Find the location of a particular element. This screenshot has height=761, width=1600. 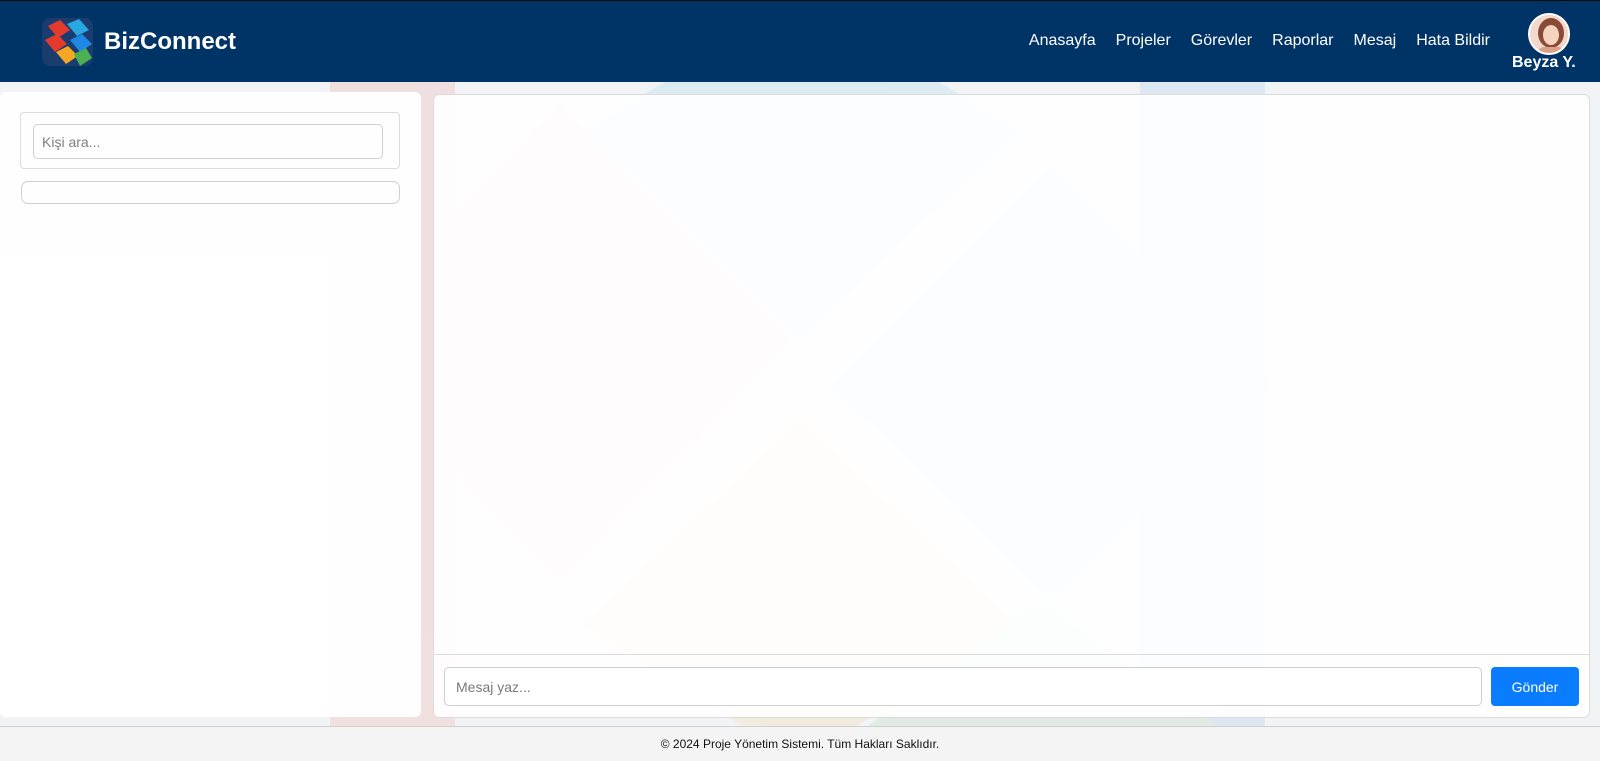

user-avatar is located at coordinates (1549, 34).